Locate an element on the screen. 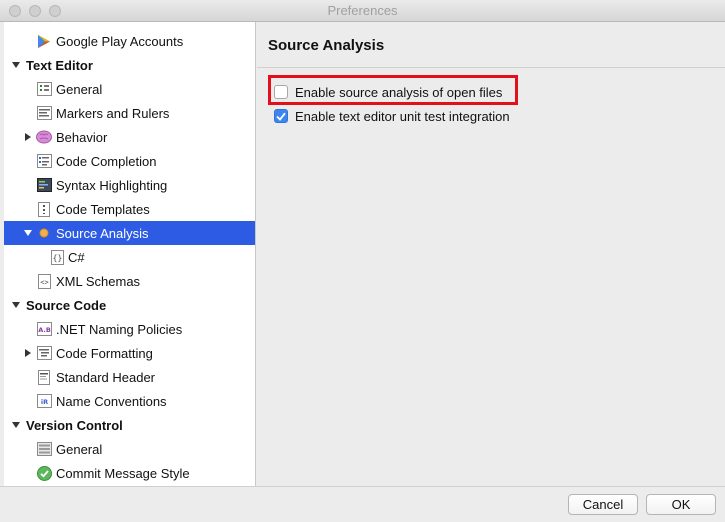 The width and height of the screenshot is (725, 522). sidebar-item-code-formatting: Code Formatting is located at coordinates (129, 353).